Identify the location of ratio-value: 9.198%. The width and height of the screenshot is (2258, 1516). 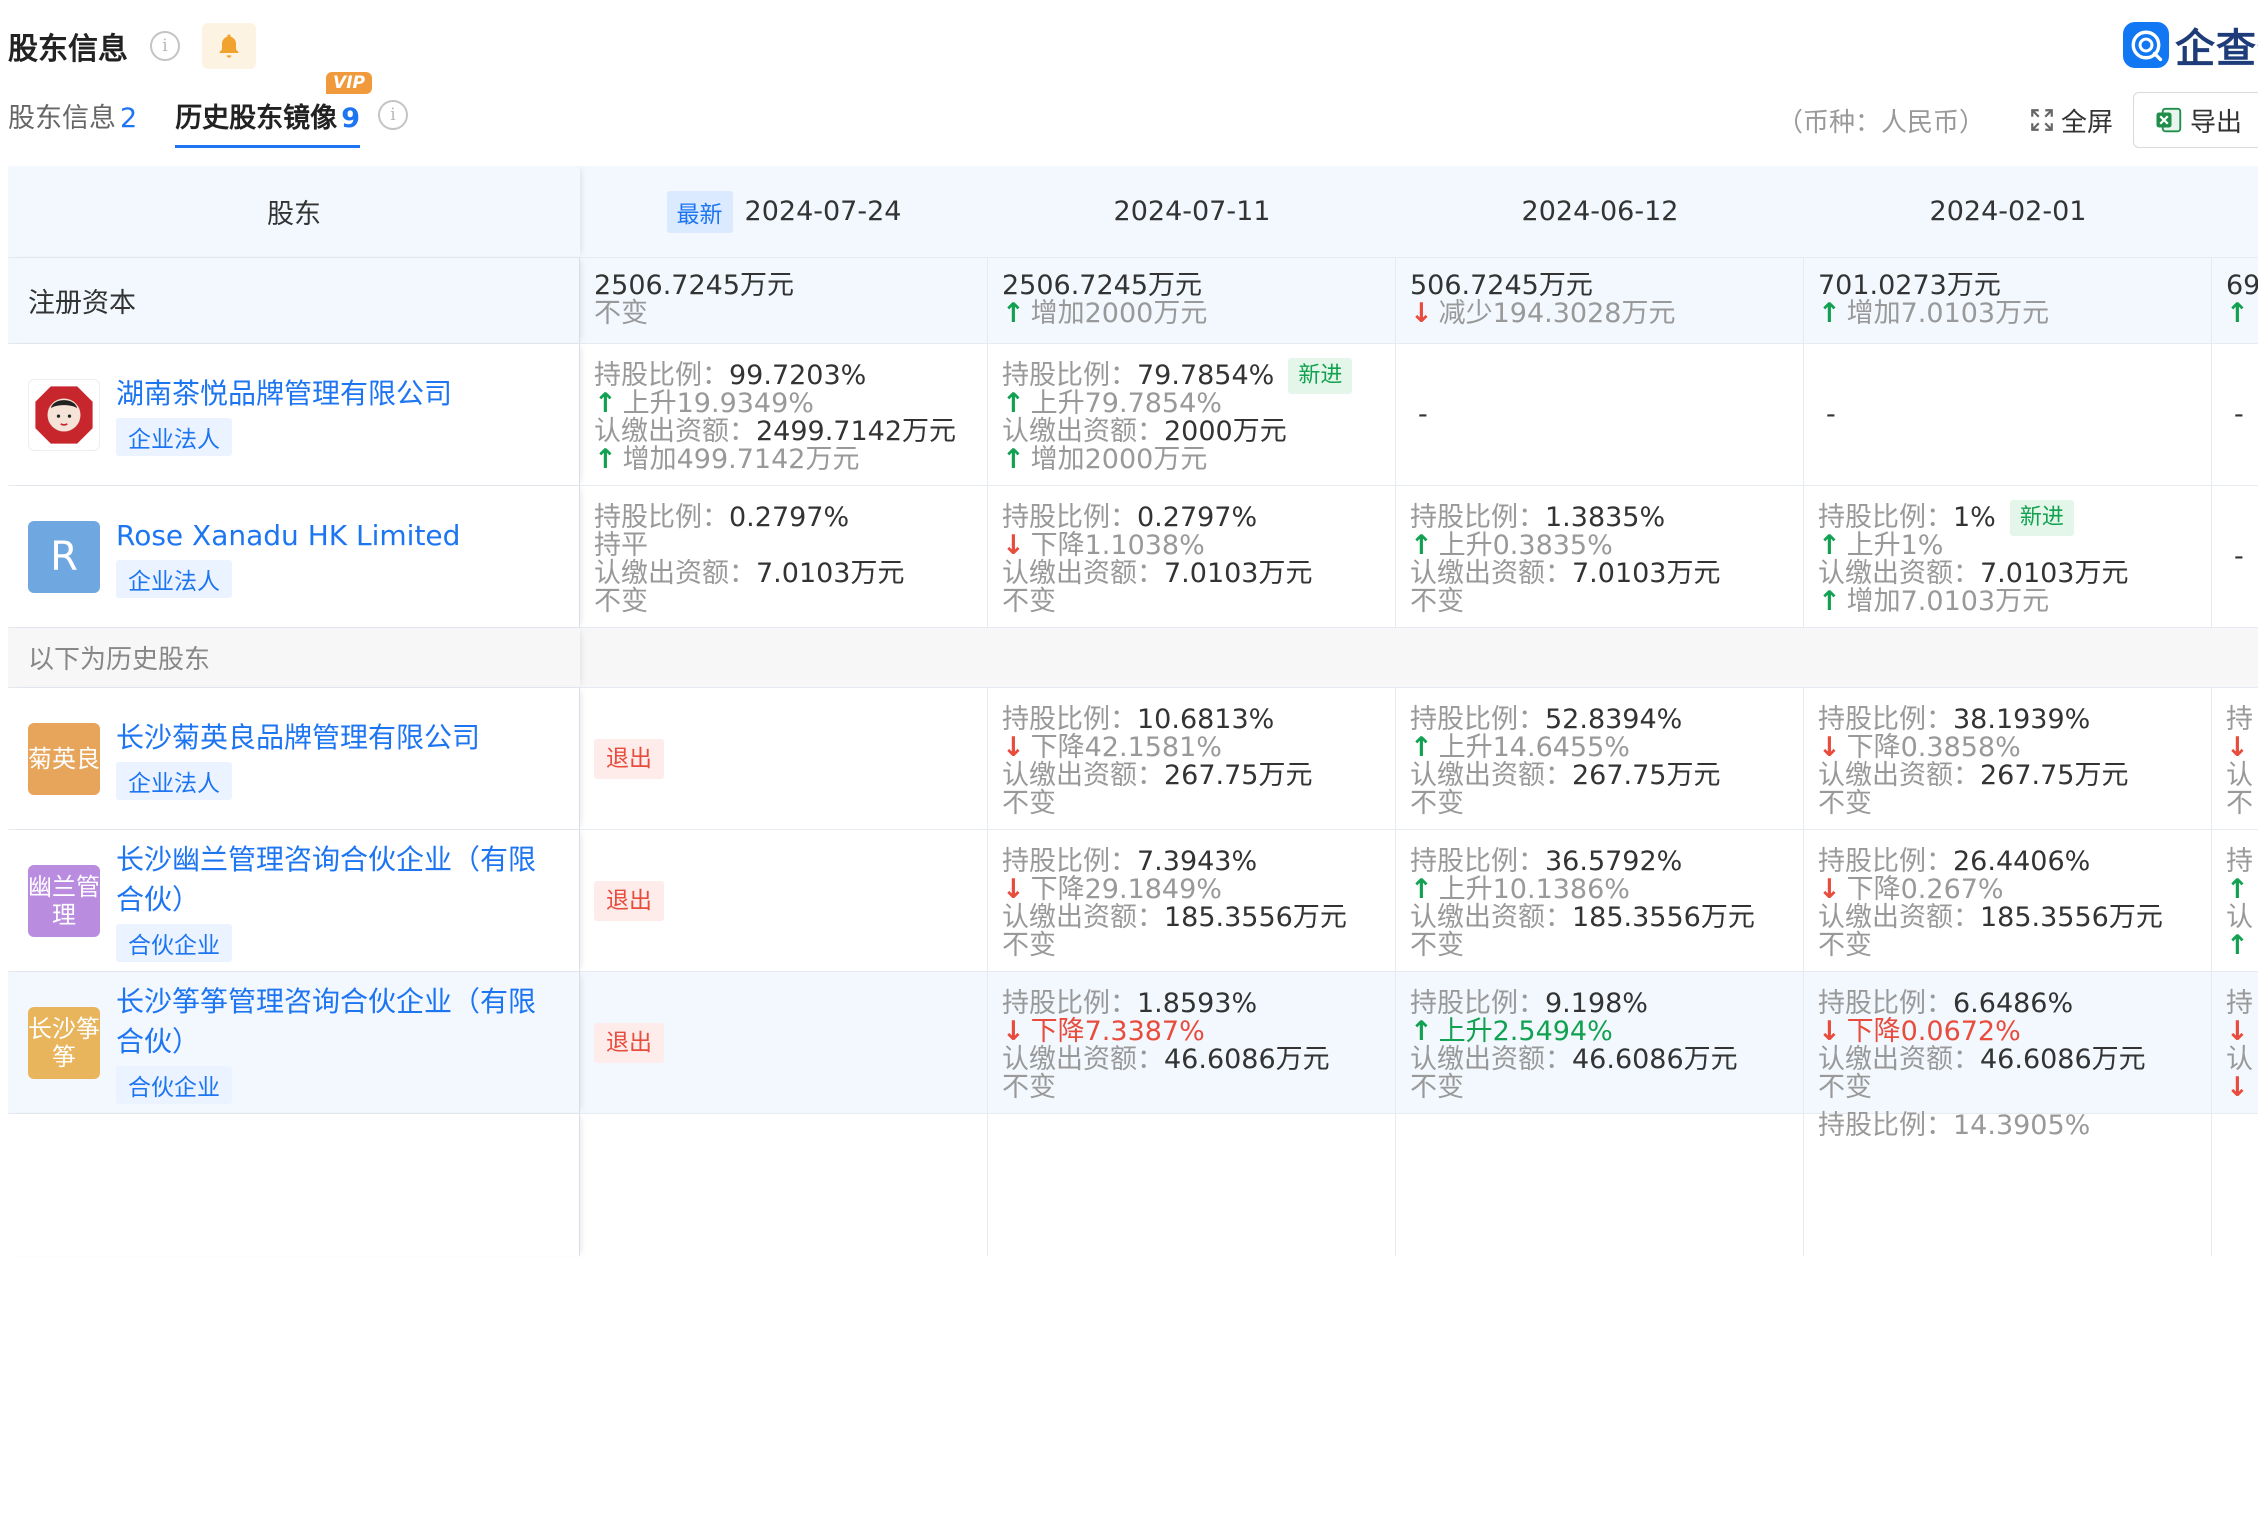
(1596, 1003).